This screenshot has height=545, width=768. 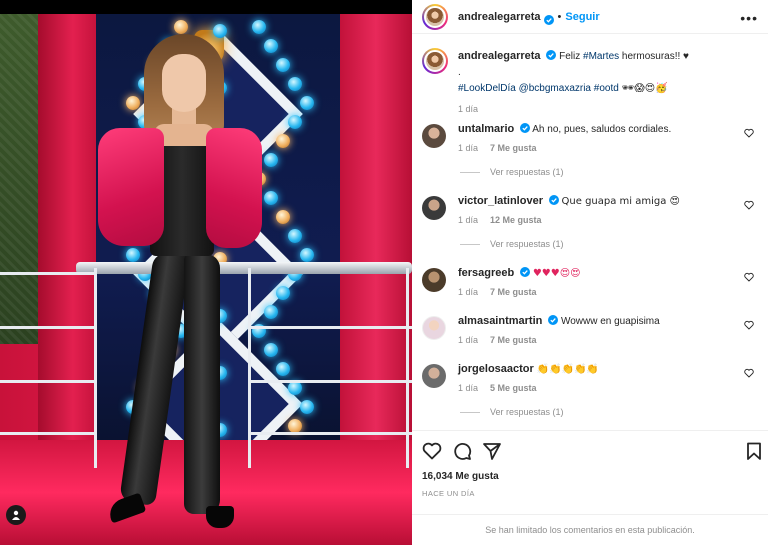 I want to click on photo-greenery, so click(x=19, y=179).